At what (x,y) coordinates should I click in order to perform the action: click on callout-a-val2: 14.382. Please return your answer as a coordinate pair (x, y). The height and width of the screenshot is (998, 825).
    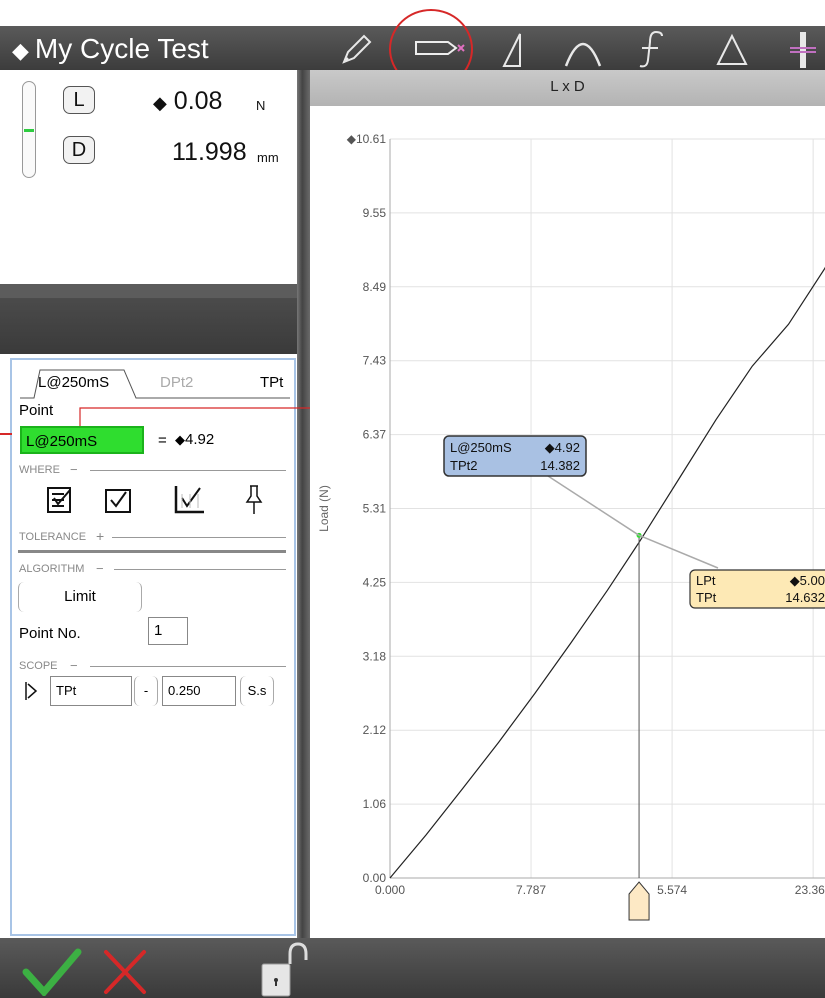
    Looking at the image, I should click on (560, 465).